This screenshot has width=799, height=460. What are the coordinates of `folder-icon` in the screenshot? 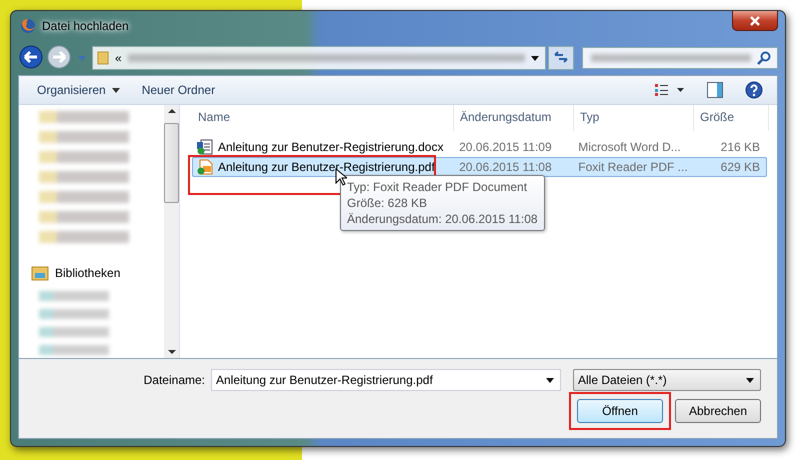 It's located at (103, 58).